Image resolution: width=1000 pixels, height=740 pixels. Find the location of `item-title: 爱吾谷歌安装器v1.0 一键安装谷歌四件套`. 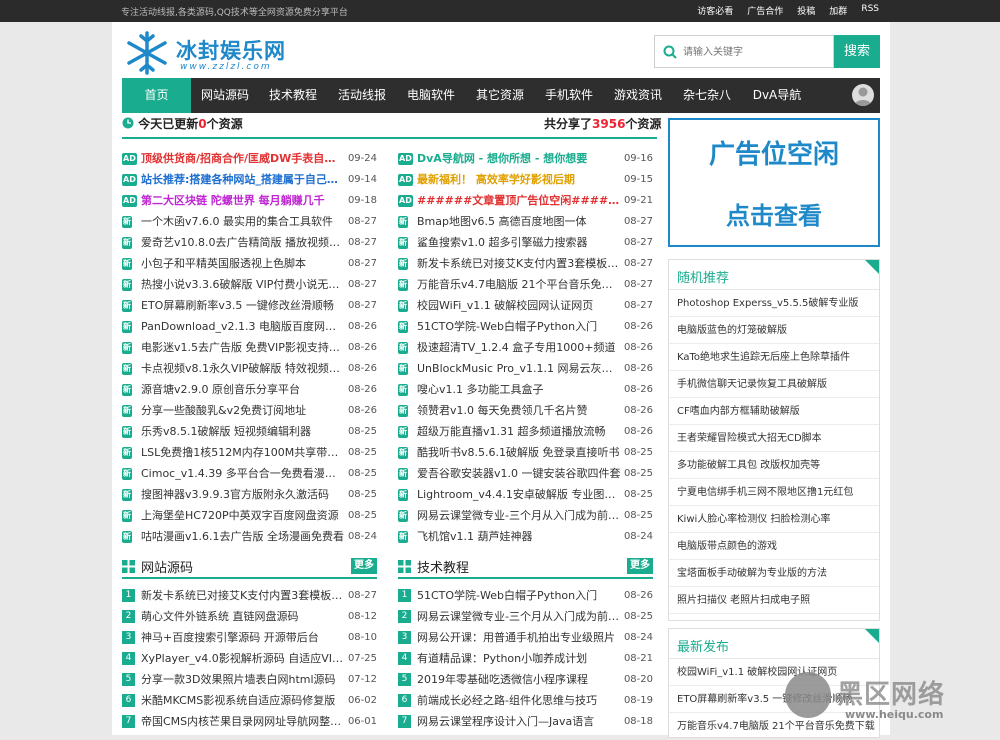

item-title: 爱吾谷歌安装器v1.0 一键安装谷歌四件套 is located at coordinates (519, 473).